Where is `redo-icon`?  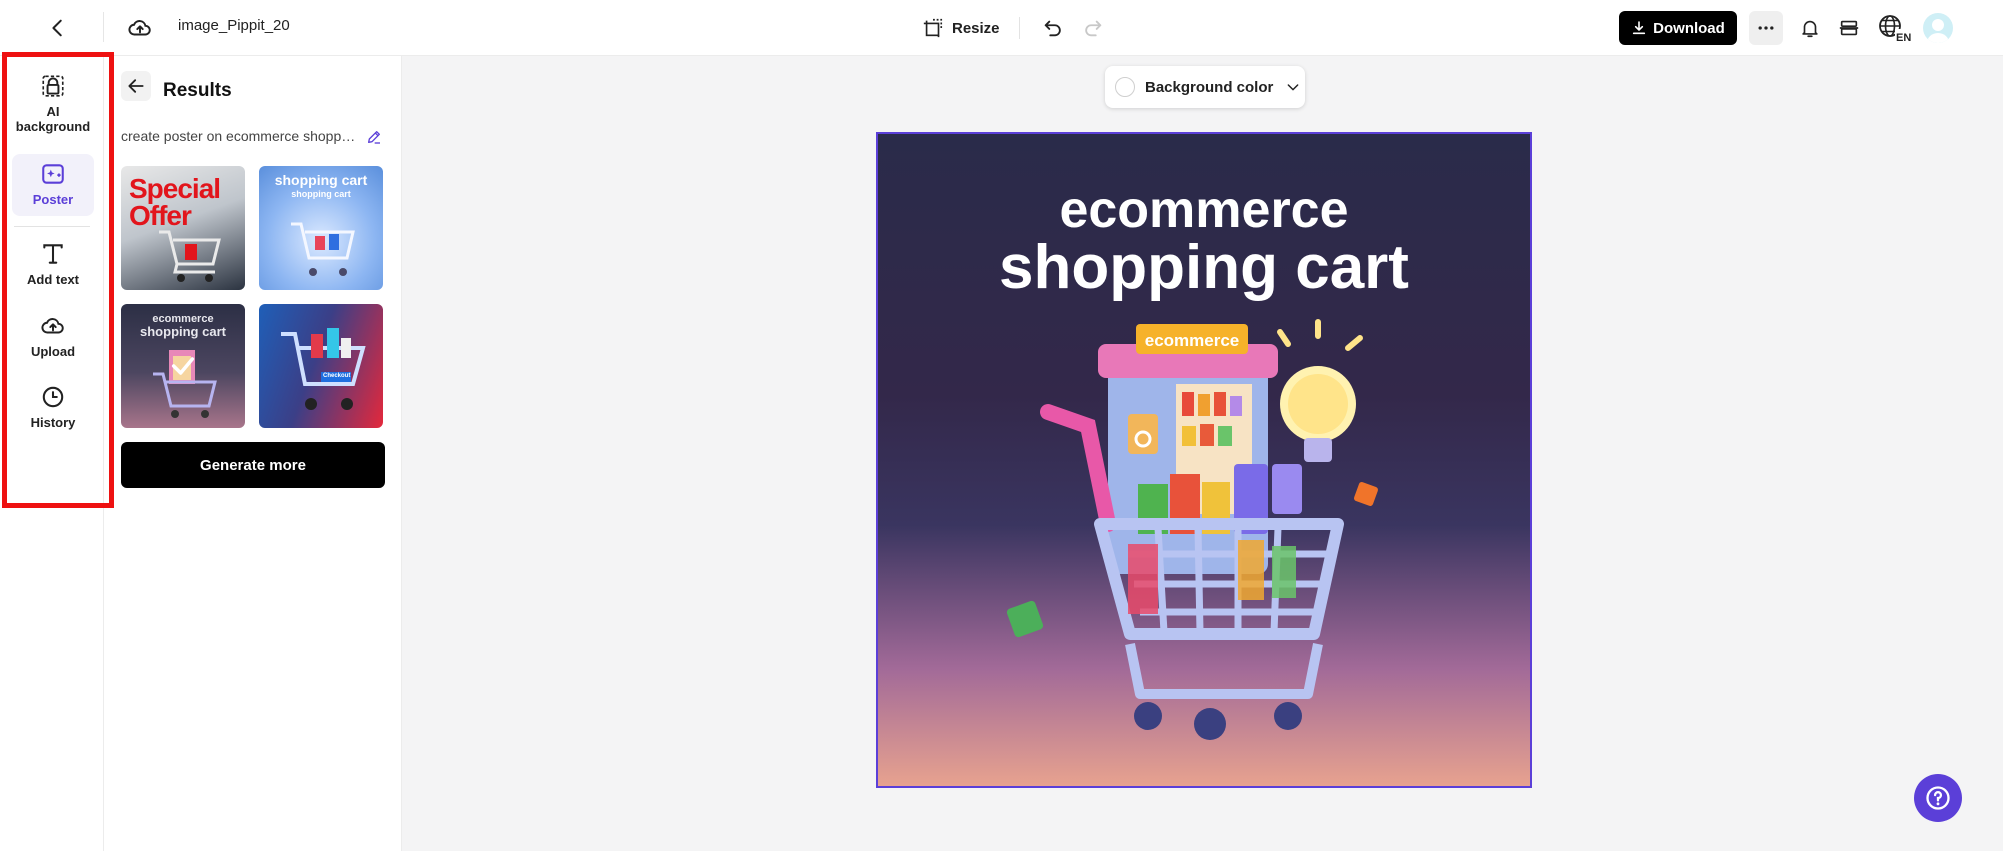
redo-icon is located at coordinates (1093, 28).